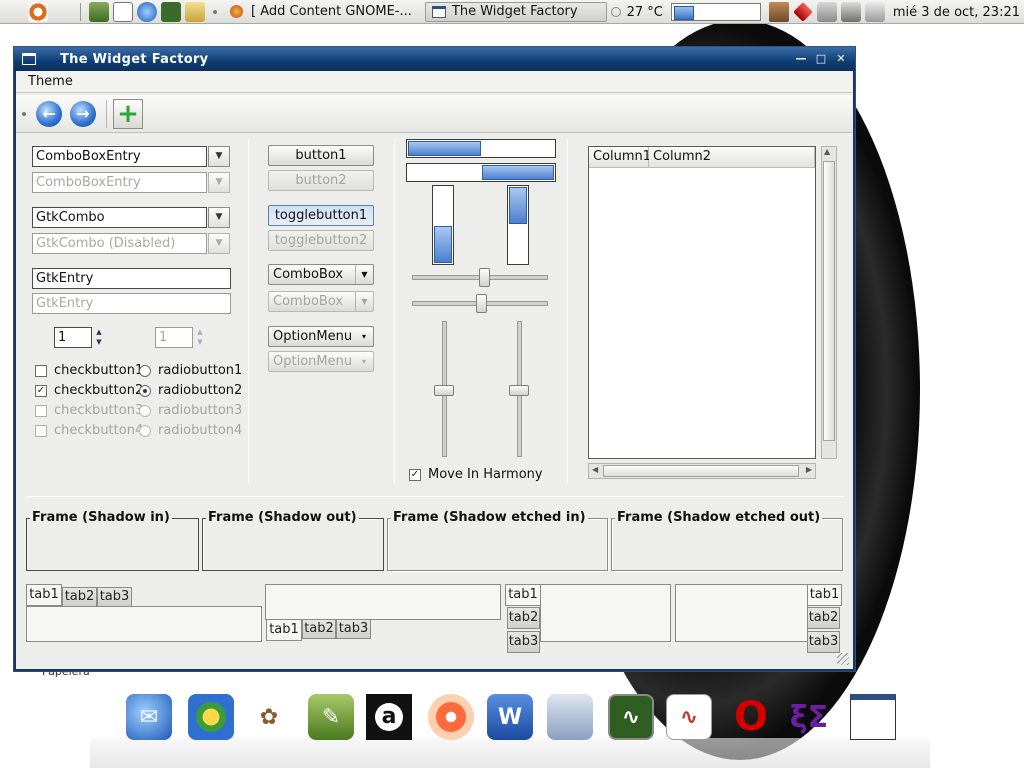 The image size is (1024, 768). I want to click on installer-icon, so click(570, 717).